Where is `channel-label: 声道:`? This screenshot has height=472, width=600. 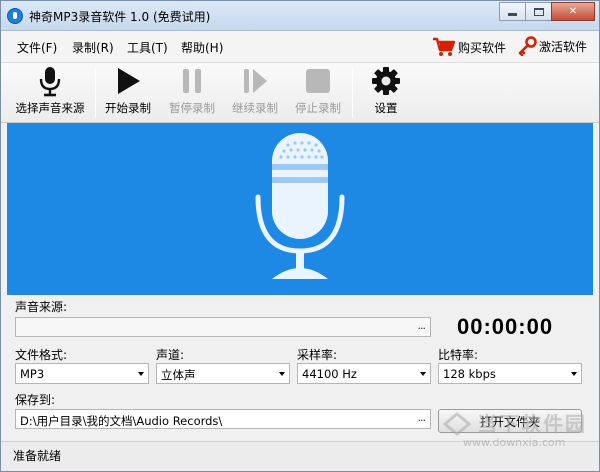
channel-label: 声道: is located at coordinates (170, 355).